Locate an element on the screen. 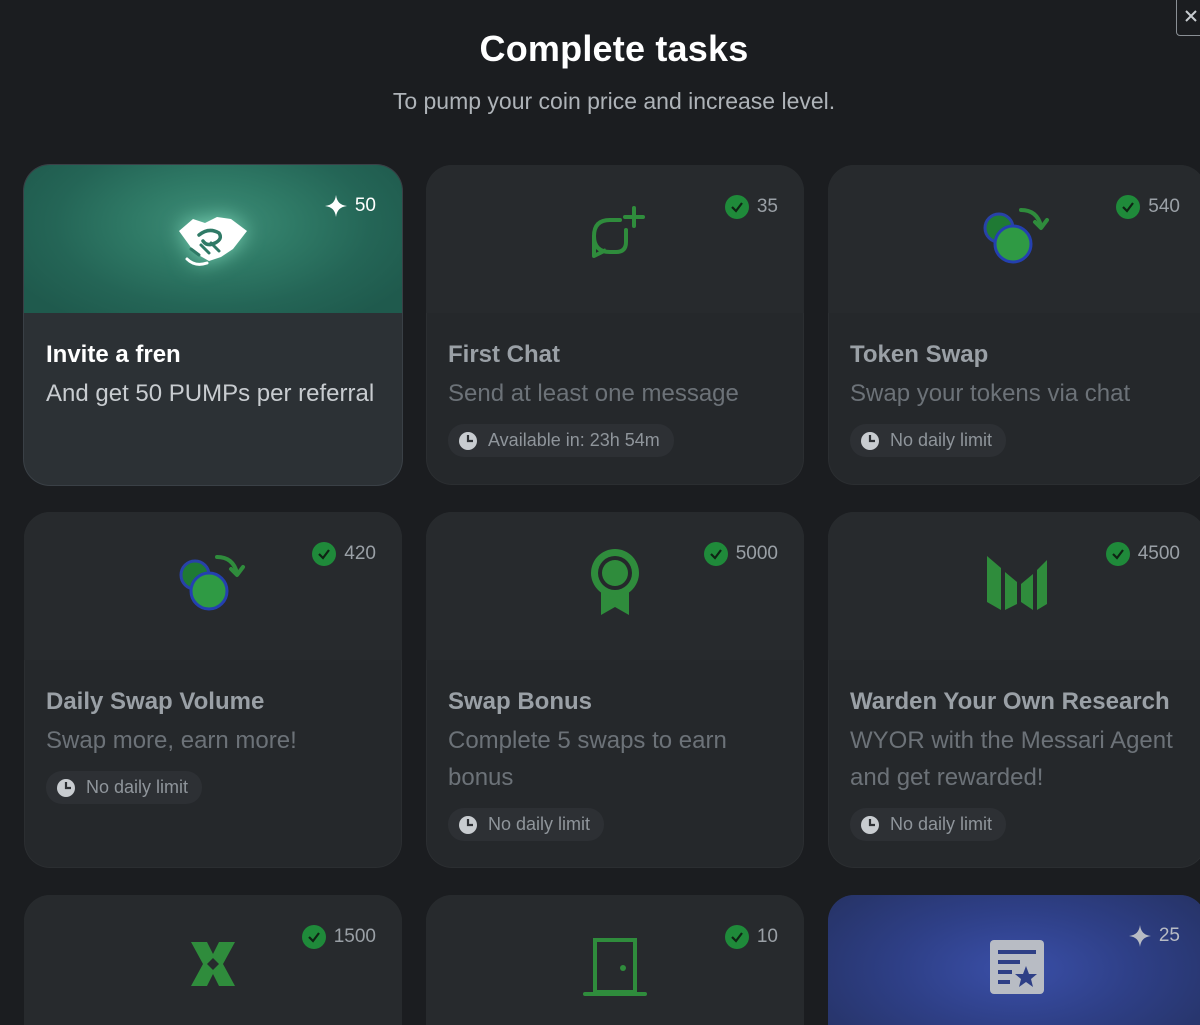 The image size is (1200, 1025). task-card-header: 25 is located at coordinates (1014, 960).